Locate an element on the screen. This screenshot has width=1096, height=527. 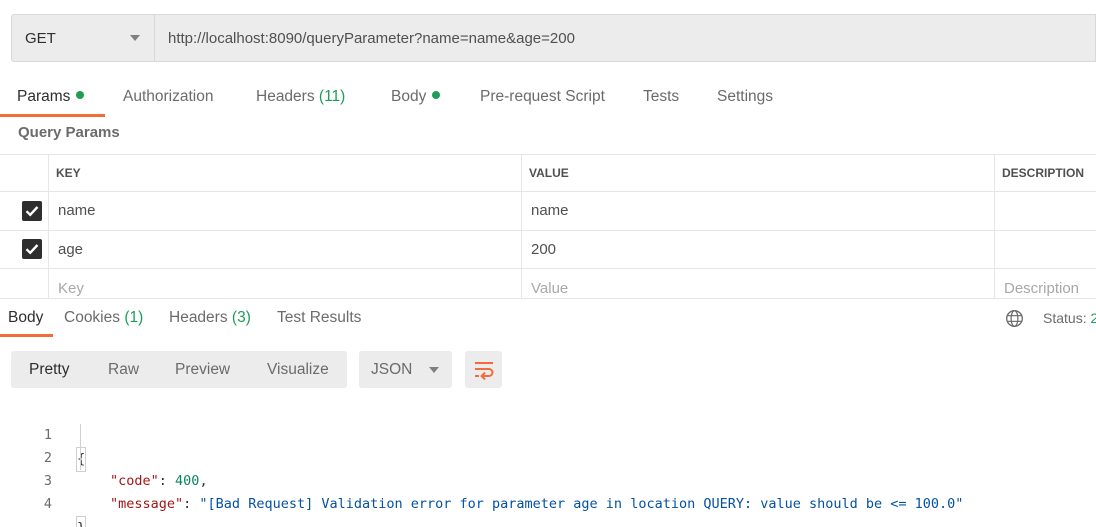
status-value: 2 is located at coordinates (1093, 318).